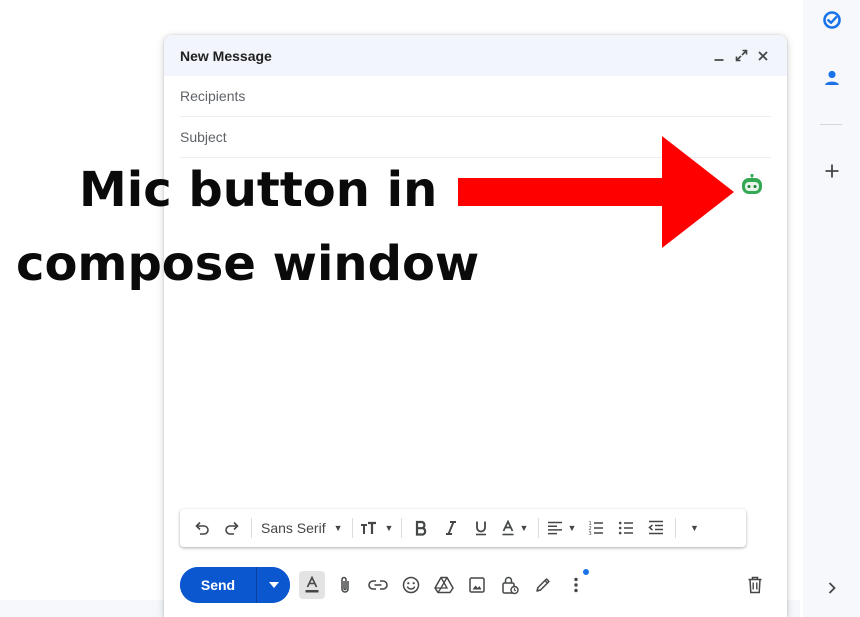 Image resolution: width=860 pixels, height=617 pixels. I want to click on photo-icon, so click(477, 585).